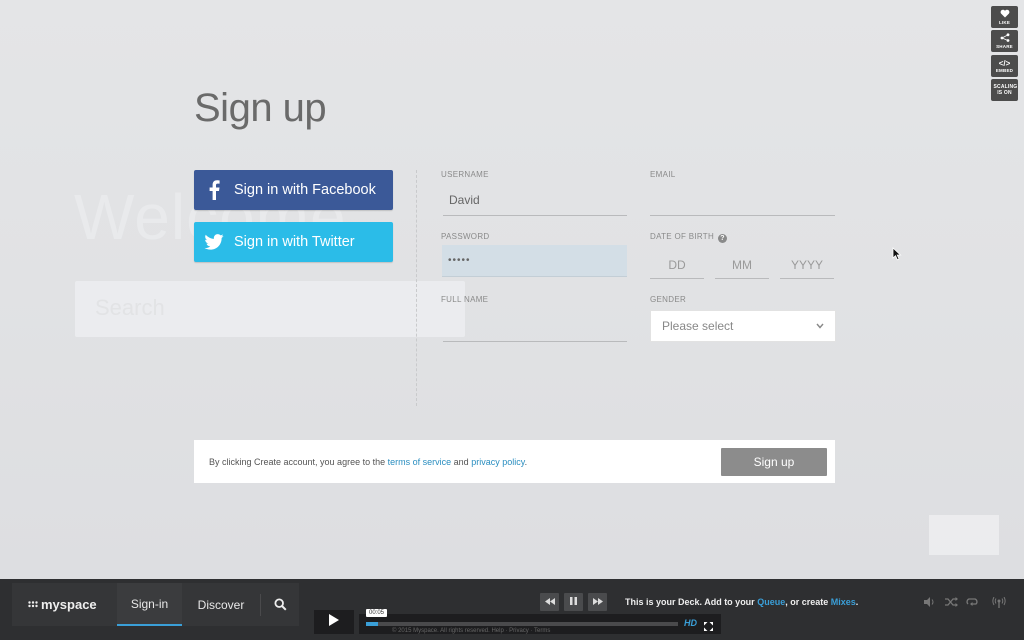 Image resolution: width=1024 pixels, height=640 pixels. I want to click on facebook-signin-button: Sign in with Facebook, so click(293, 190).